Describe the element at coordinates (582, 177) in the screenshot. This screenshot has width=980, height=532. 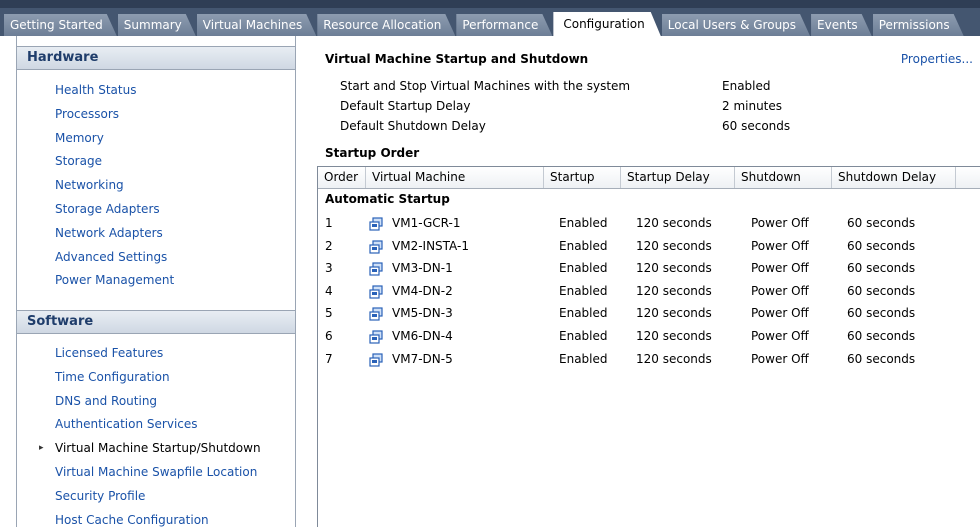
I see `column-header-startup: Startup` at that location.